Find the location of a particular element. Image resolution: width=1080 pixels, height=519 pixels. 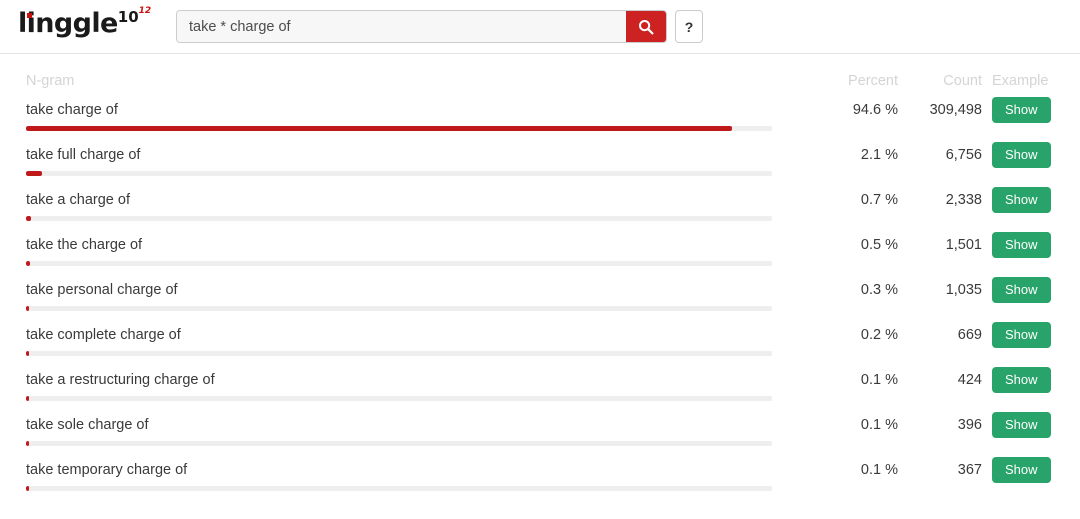

table-row: take complete charge of 0.2 % 669 Show is located at coordinates (540, 341).